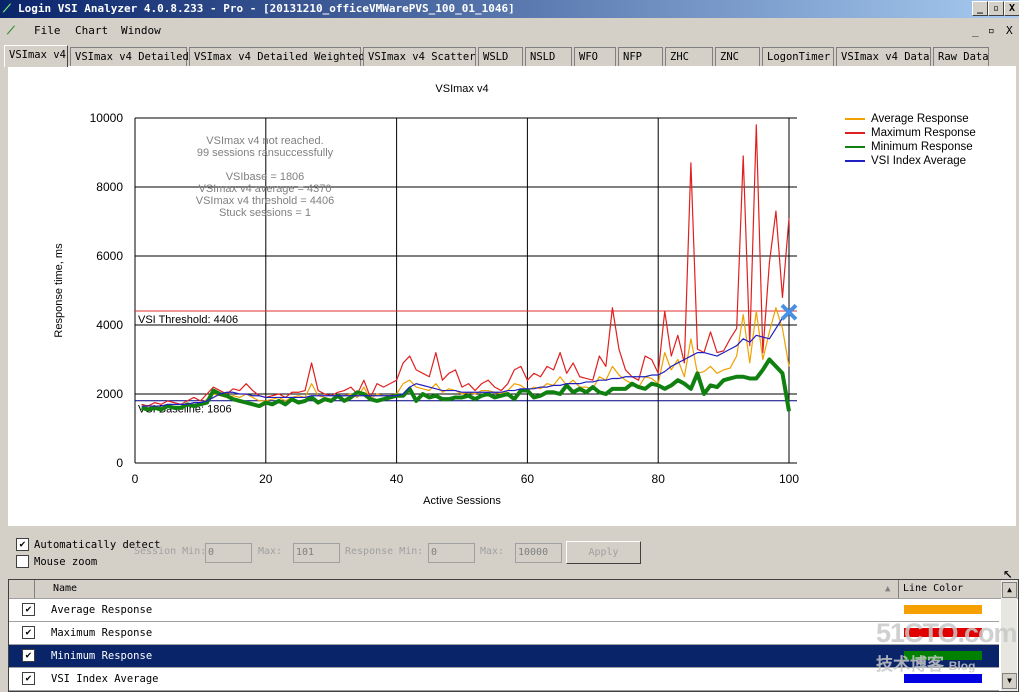 The height and width of the screenshot is (692, 1019). Describe the element at coordinates (922, 147) in the screenshot. I see `legend-label: Minimum Response` at that location.